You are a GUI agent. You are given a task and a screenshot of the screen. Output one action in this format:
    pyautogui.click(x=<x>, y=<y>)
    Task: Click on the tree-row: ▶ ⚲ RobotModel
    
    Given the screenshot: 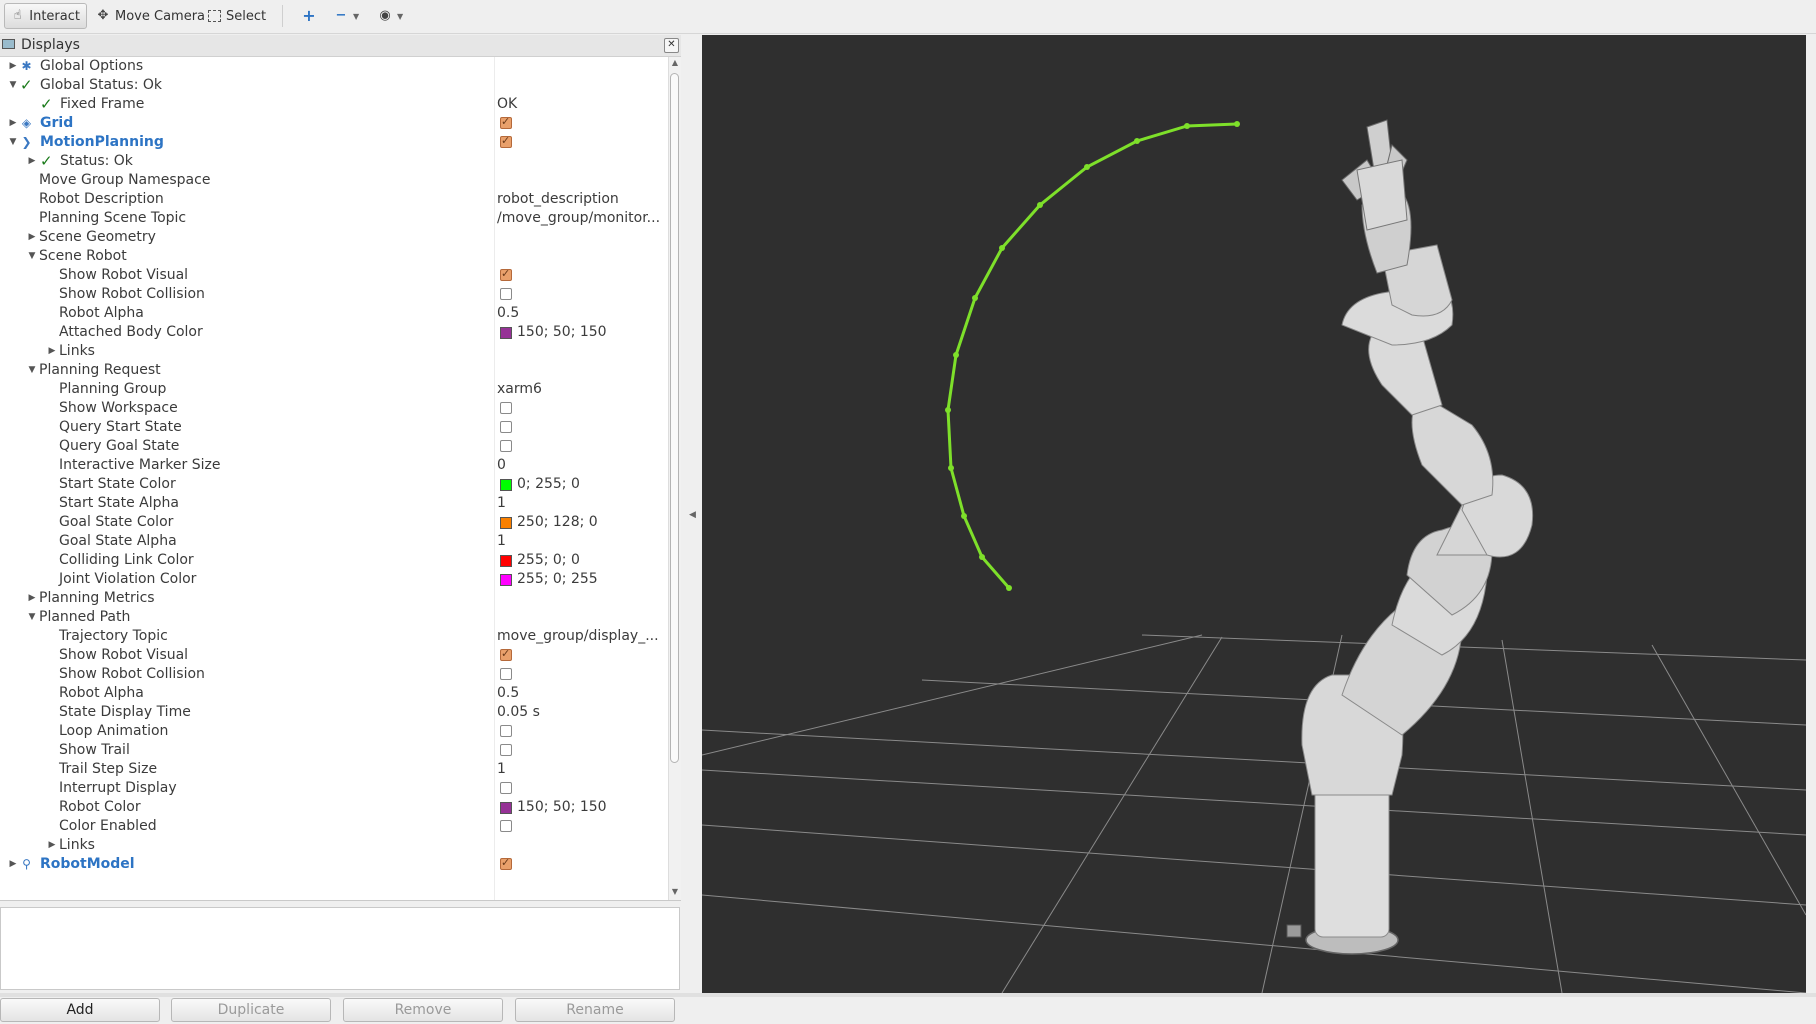 What is the action you would take?
    pyautogui.click(x=334, y=864)
    